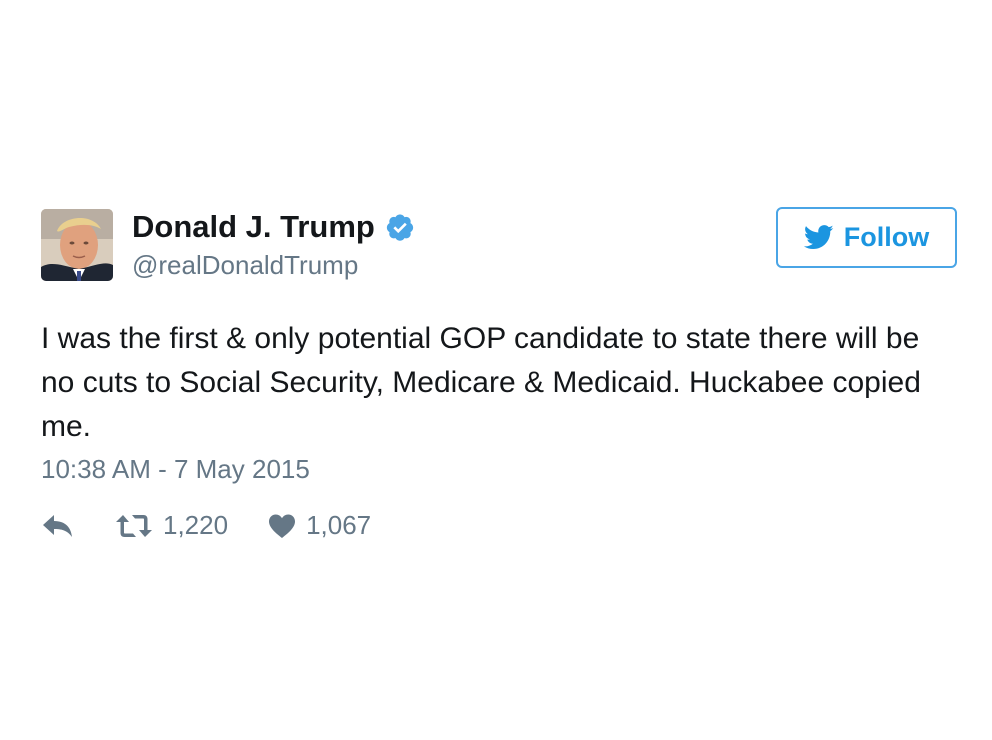 This screenshot has width=992, height=740. I want to click on retweet-button: 1,220, so click(171, 525).